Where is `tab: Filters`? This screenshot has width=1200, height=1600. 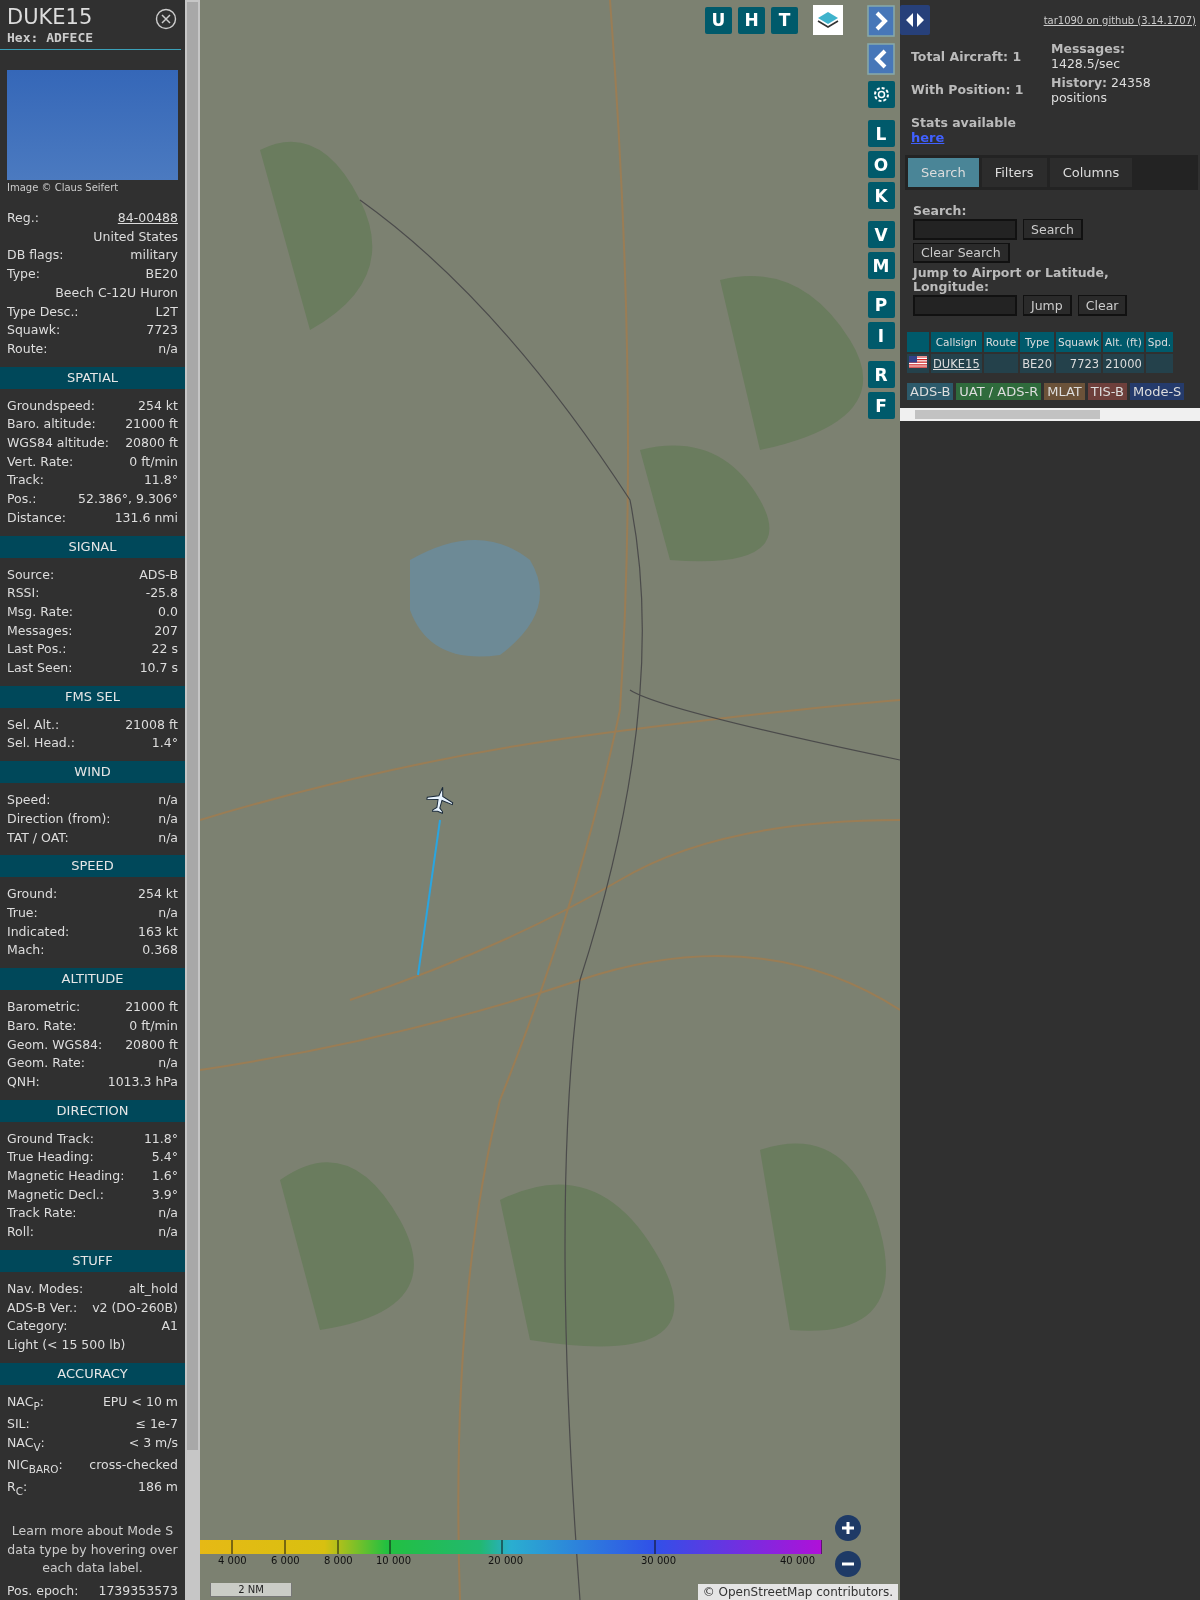 tab: Filters is located at coordinates (1014, 172).